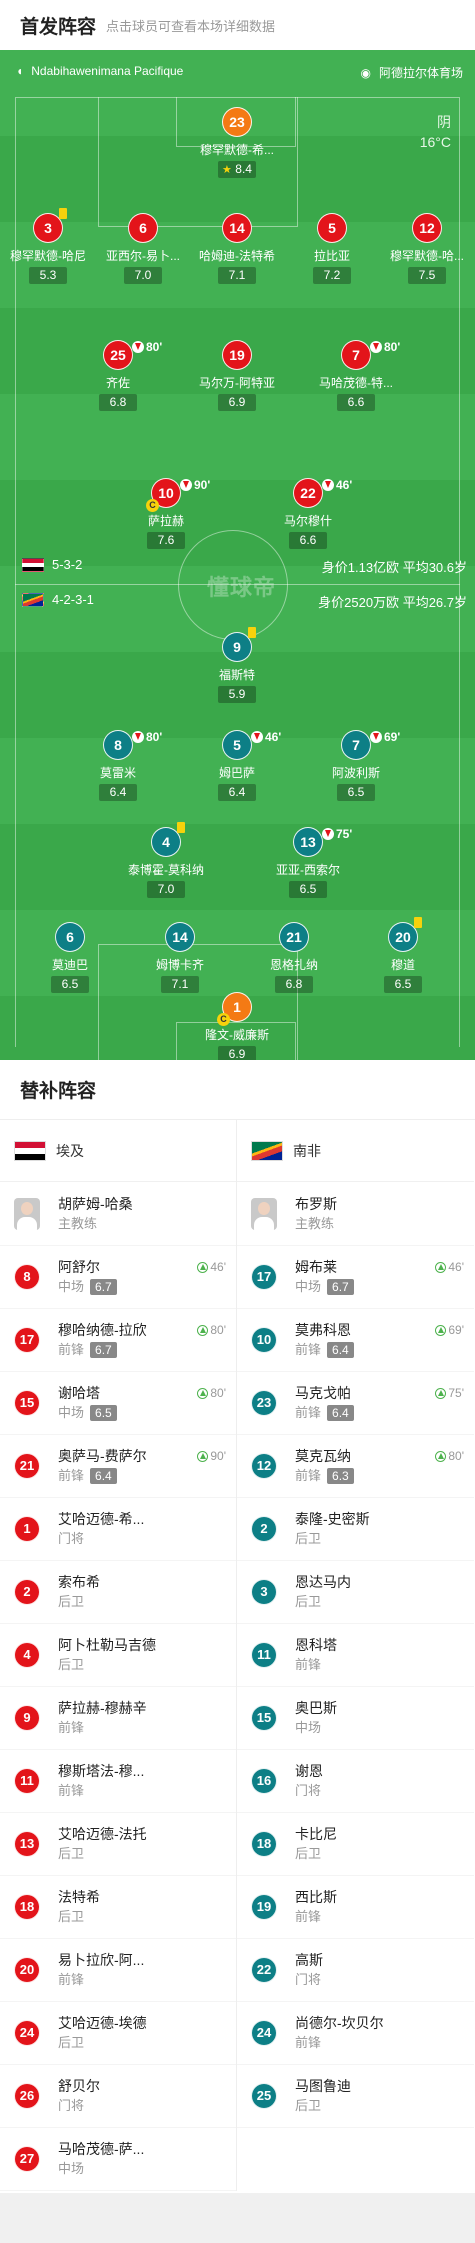 The image size is (475, 2243). I want to click on player-rating: 6.9, so click(237, 1053).